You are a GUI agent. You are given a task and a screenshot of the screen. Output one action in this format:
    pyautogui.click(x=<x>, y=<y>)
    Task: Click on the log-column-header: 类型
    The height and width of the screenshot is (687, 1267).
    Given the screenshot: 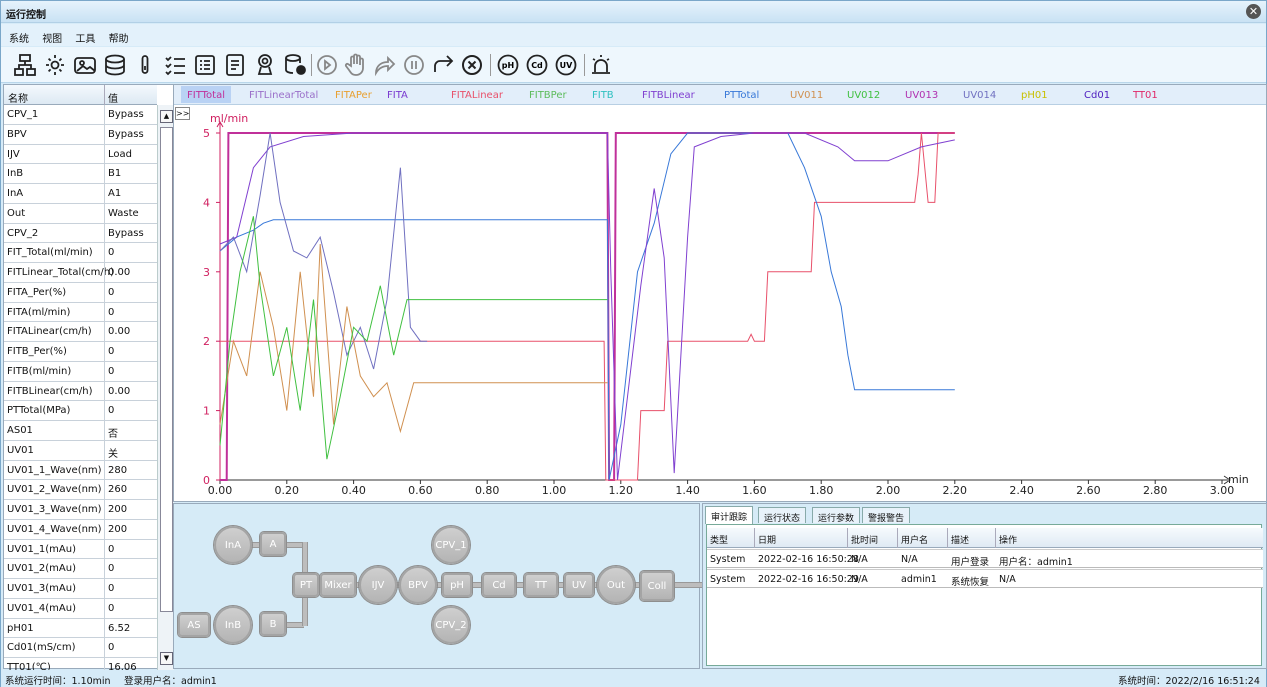 What is the action you would take?
    pyautogui.click(x=719, y=539)
    